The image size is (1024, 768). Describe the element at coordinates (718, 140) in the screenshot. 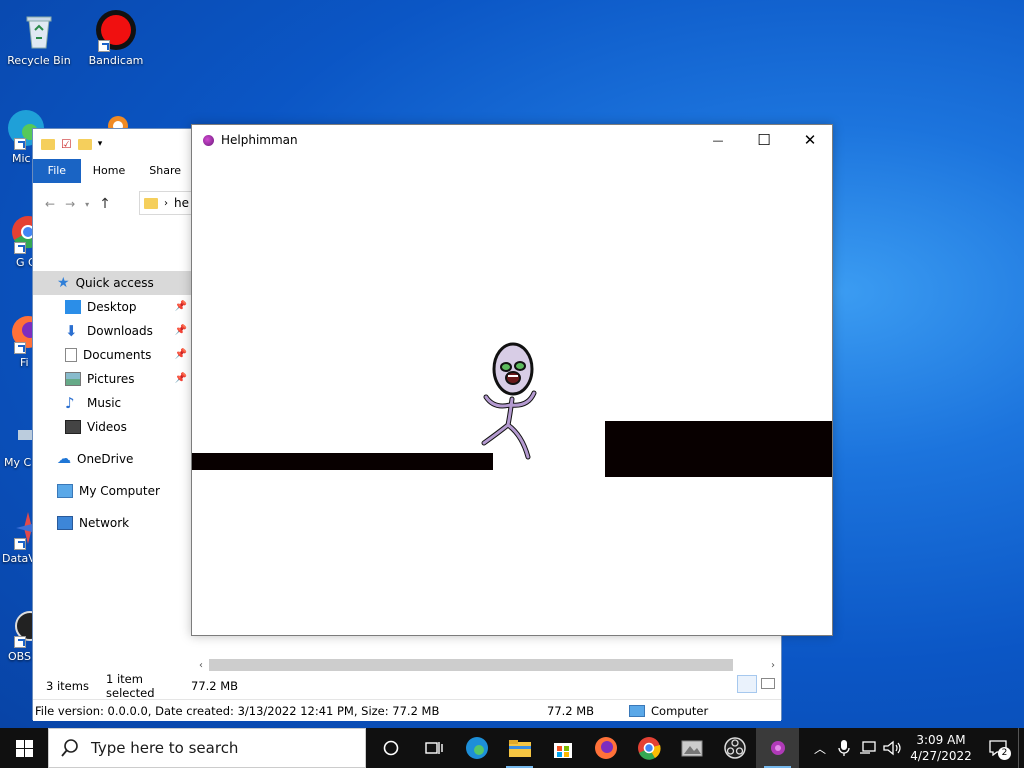

I see `minimize-button: —` at that location.